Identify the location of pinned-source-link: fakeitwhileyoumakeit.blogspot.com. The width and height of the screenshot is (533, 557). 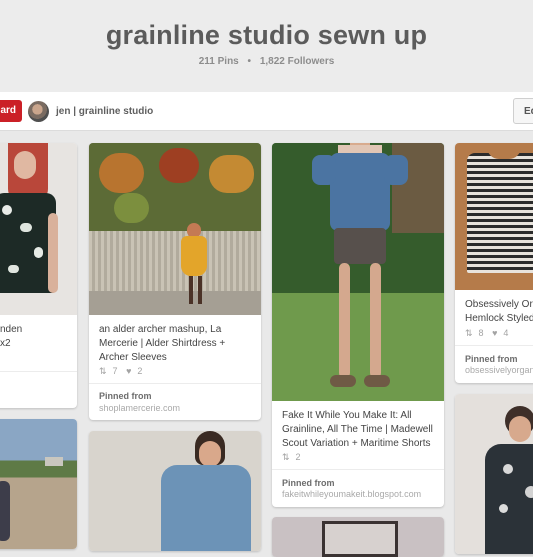
(351, 494).